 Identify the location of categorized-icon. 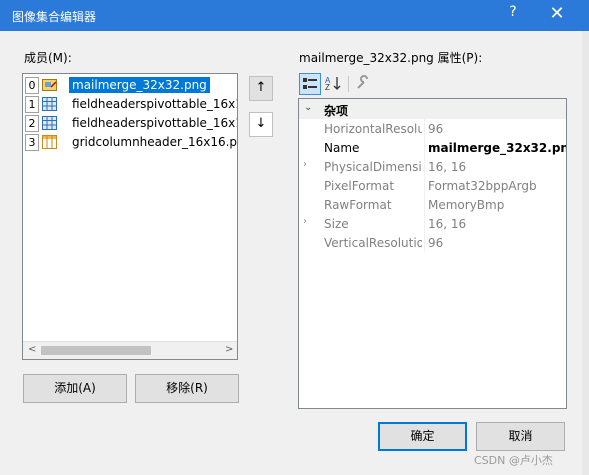
(310, 83).